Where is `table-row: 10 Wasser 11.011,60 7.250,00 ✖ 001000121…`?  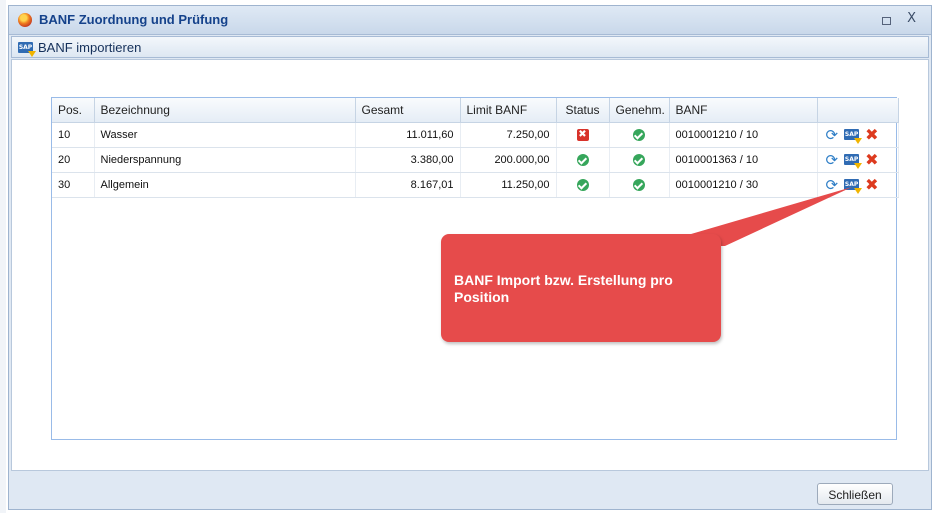
table-row: 10 Wasser 11.011,60 7.250,00 ✖ 001000121… is located at coordinates (475, 135).